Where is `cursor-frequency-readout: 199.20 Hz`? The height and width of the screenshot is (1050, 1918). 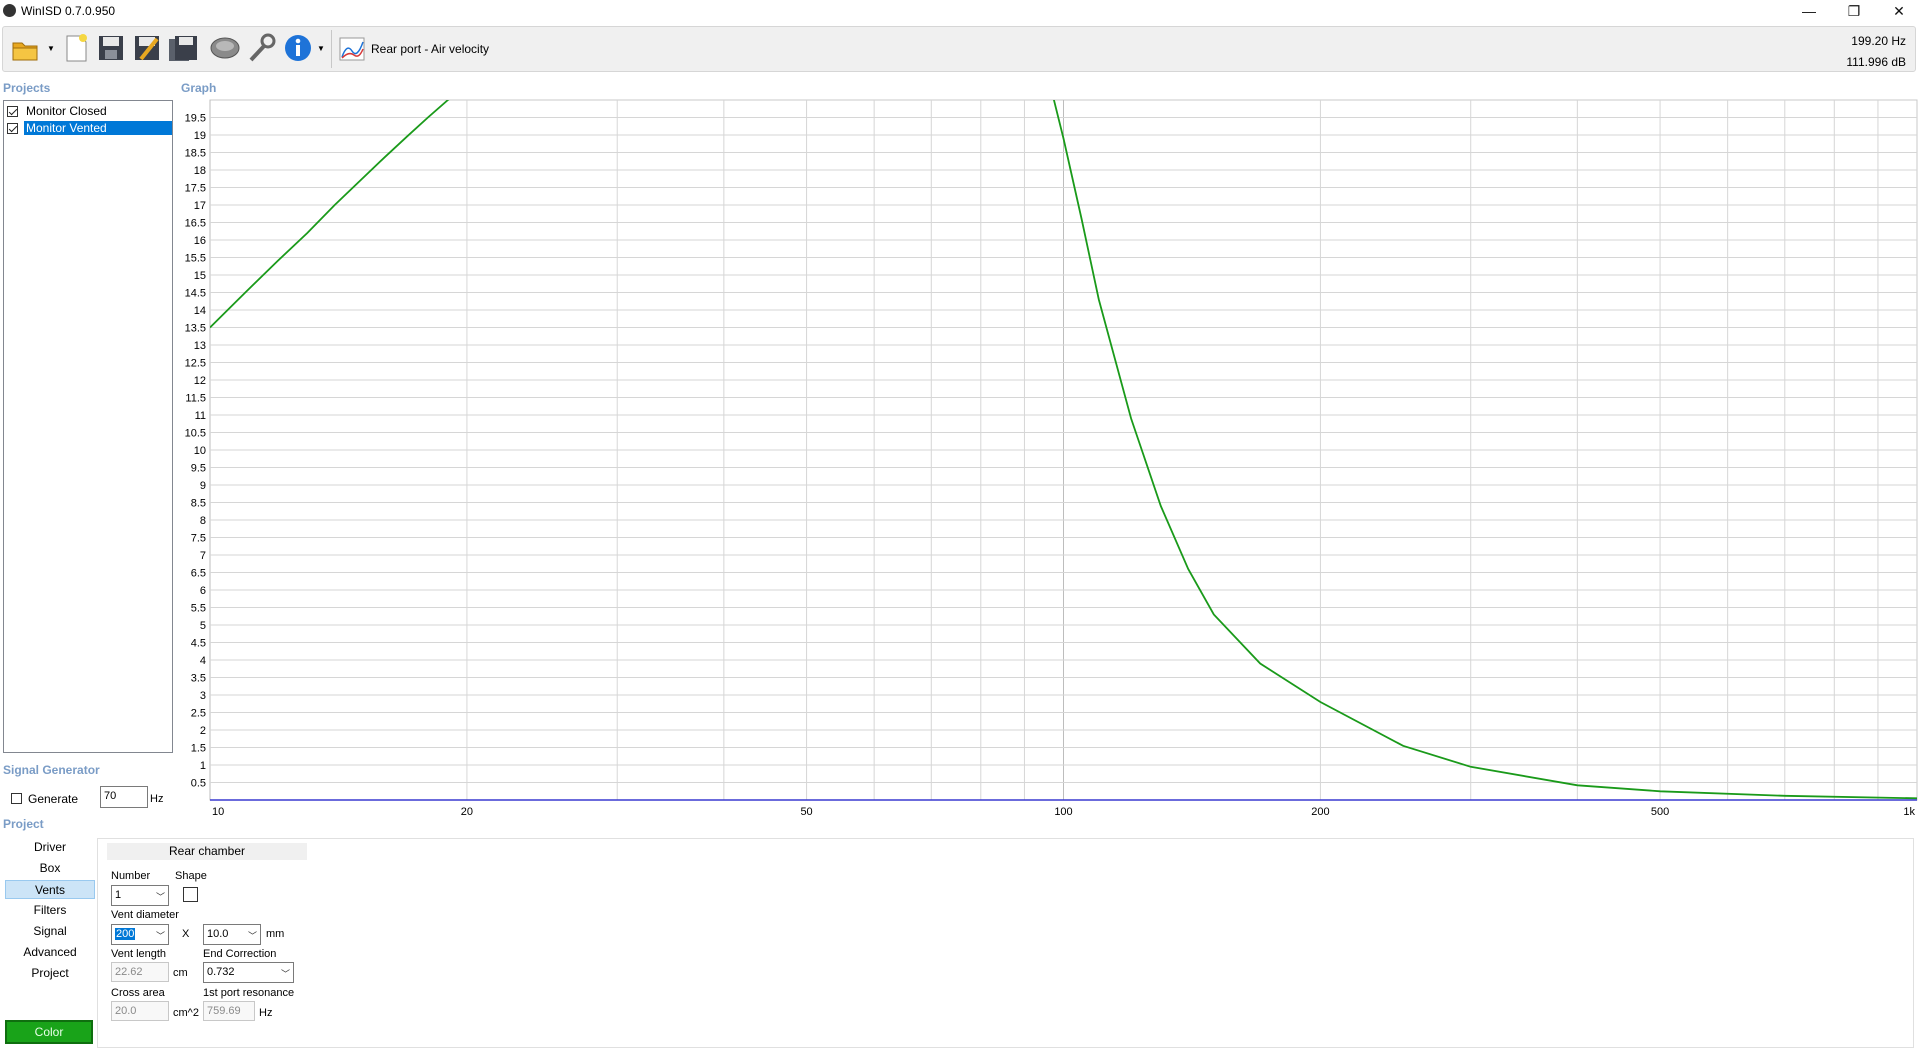
cursor-frequency-readout: 199.20 Hz is located at coordinates (1878, 41).